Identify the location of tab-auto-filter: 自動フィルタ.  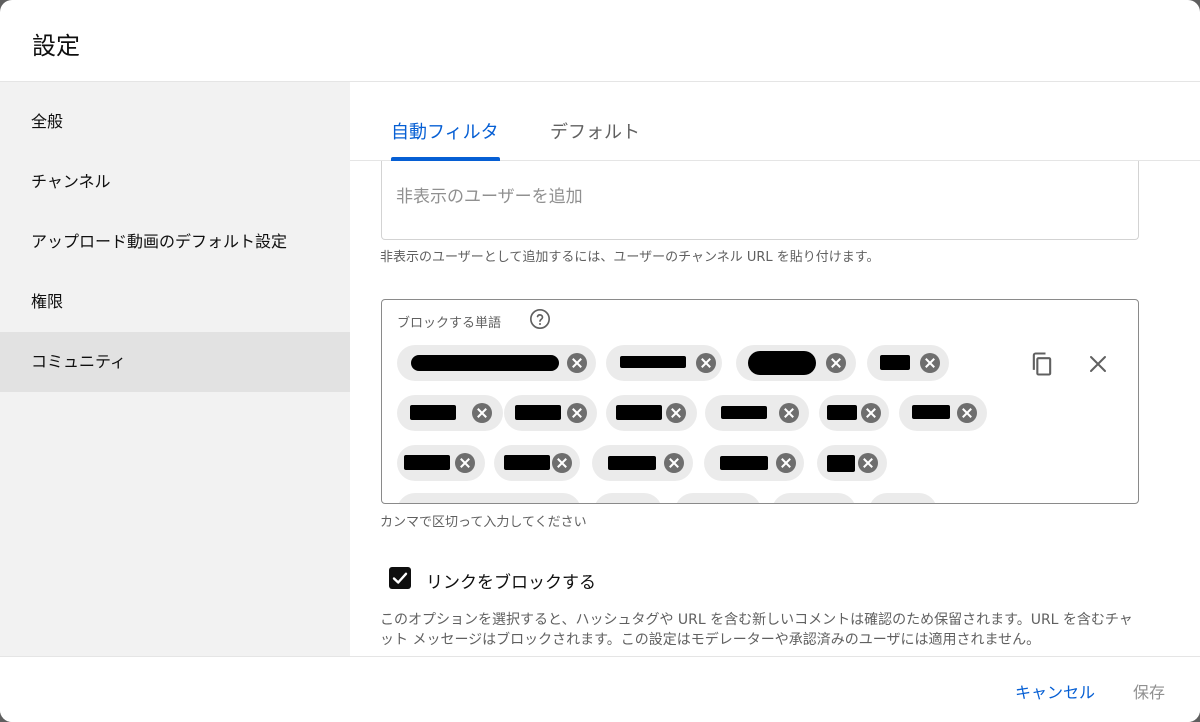
(445, 131).